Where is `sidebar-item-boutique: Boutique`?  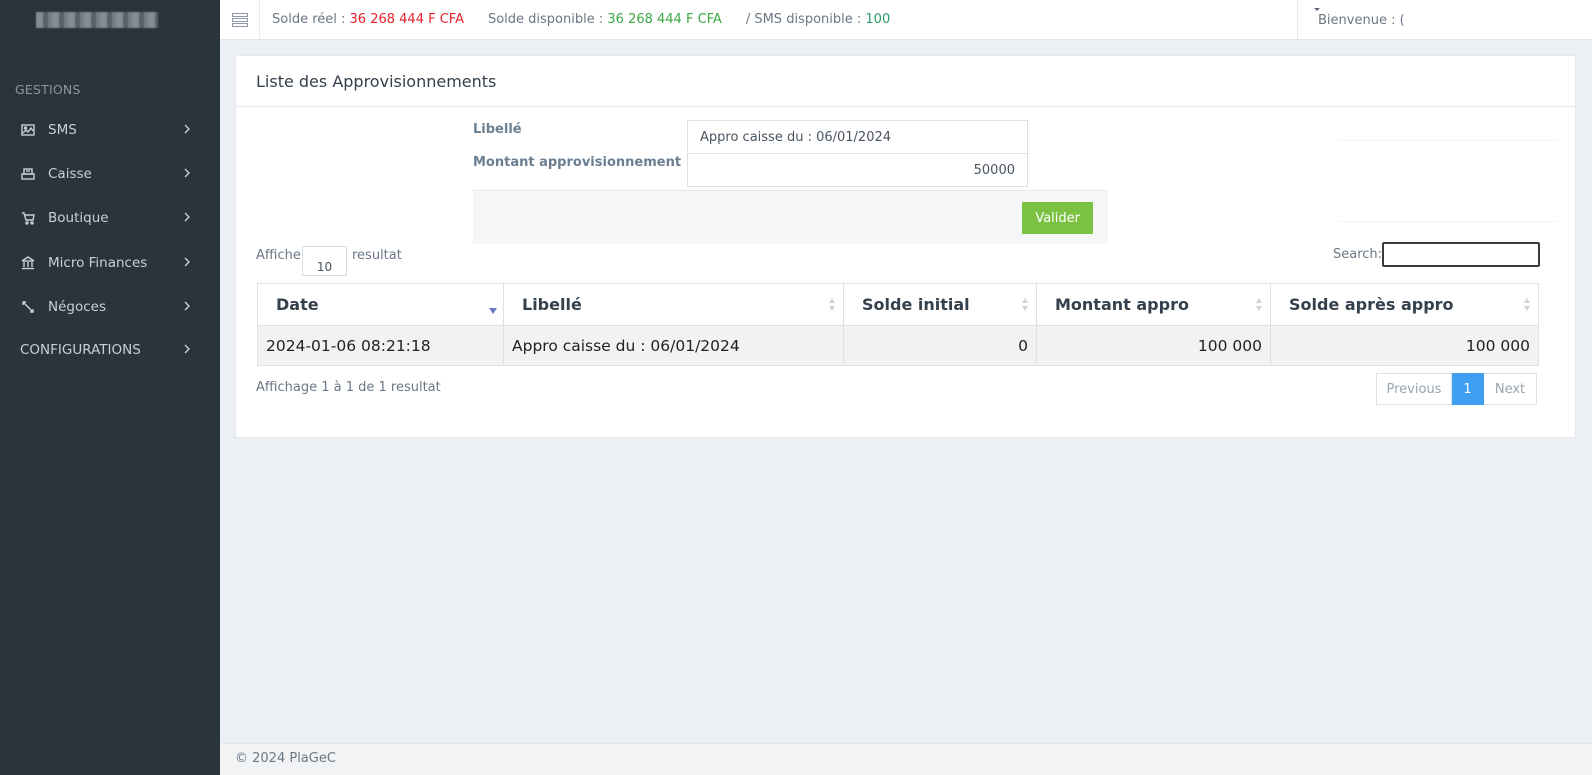 sidebar-item-boutique: Boutique is located at coordinates (110, 218).